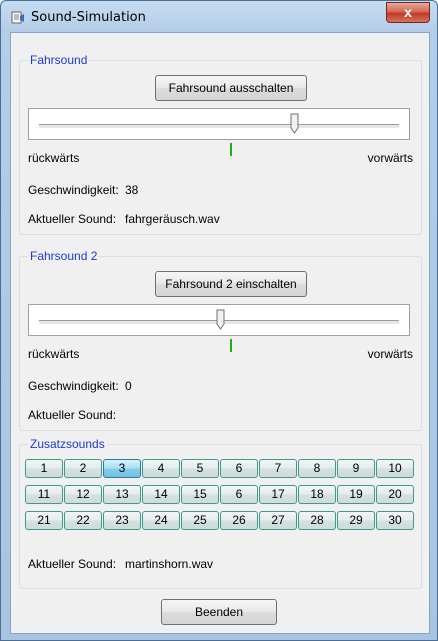  Describe the element at coordinates (239, 520) in the screenshot. I see `sound-button-26: 26` at that location.